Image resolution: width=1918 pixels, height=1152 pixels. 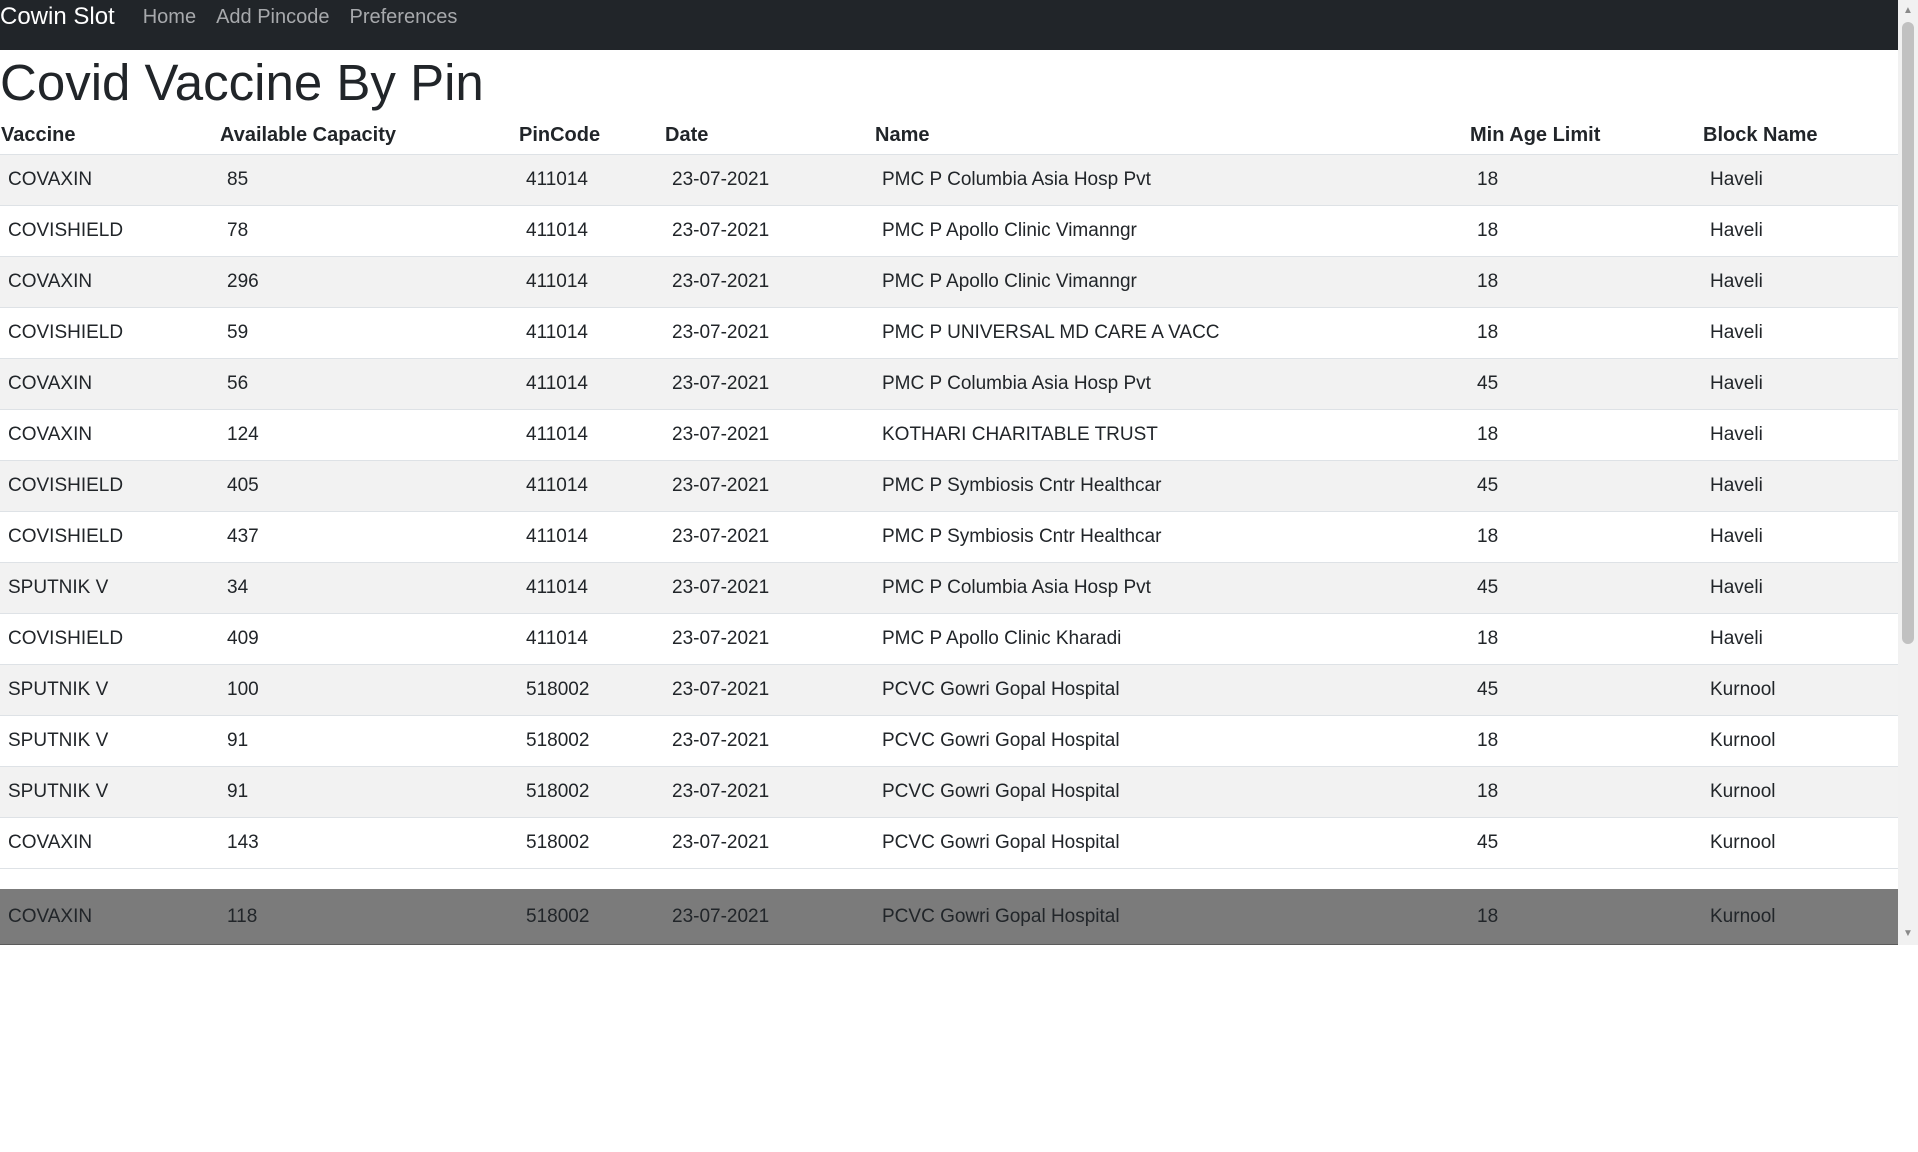 I want to click on cell-name: PMC P Apollo Clinic Kharadi, so click(x=1171, y=639).